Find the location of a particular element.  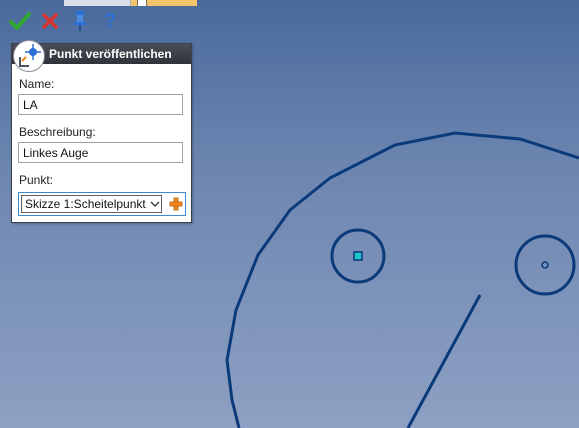

right-eye-circle is located at coordinates (545, 265).